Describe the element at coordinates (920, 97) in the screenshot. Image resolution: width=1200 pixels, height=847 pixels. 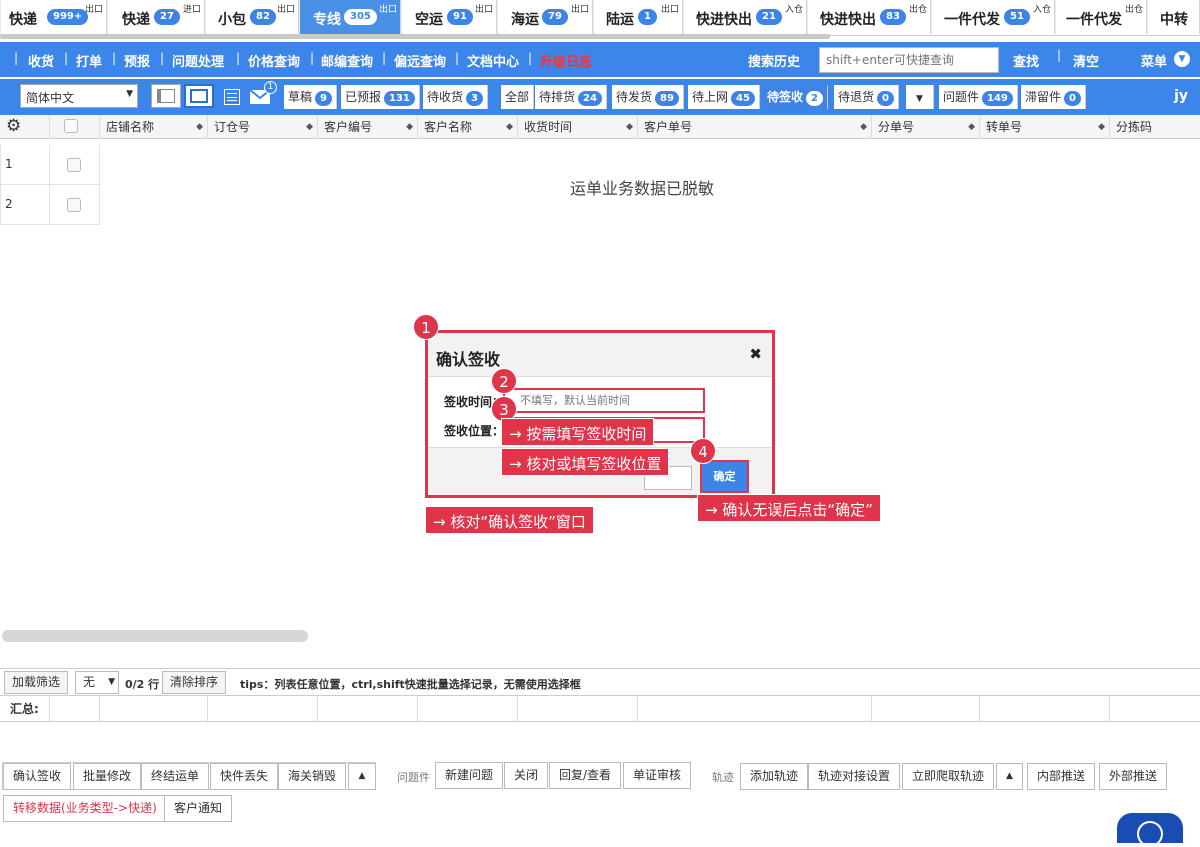
I see `more-status-dropdown: ▼` at that location.